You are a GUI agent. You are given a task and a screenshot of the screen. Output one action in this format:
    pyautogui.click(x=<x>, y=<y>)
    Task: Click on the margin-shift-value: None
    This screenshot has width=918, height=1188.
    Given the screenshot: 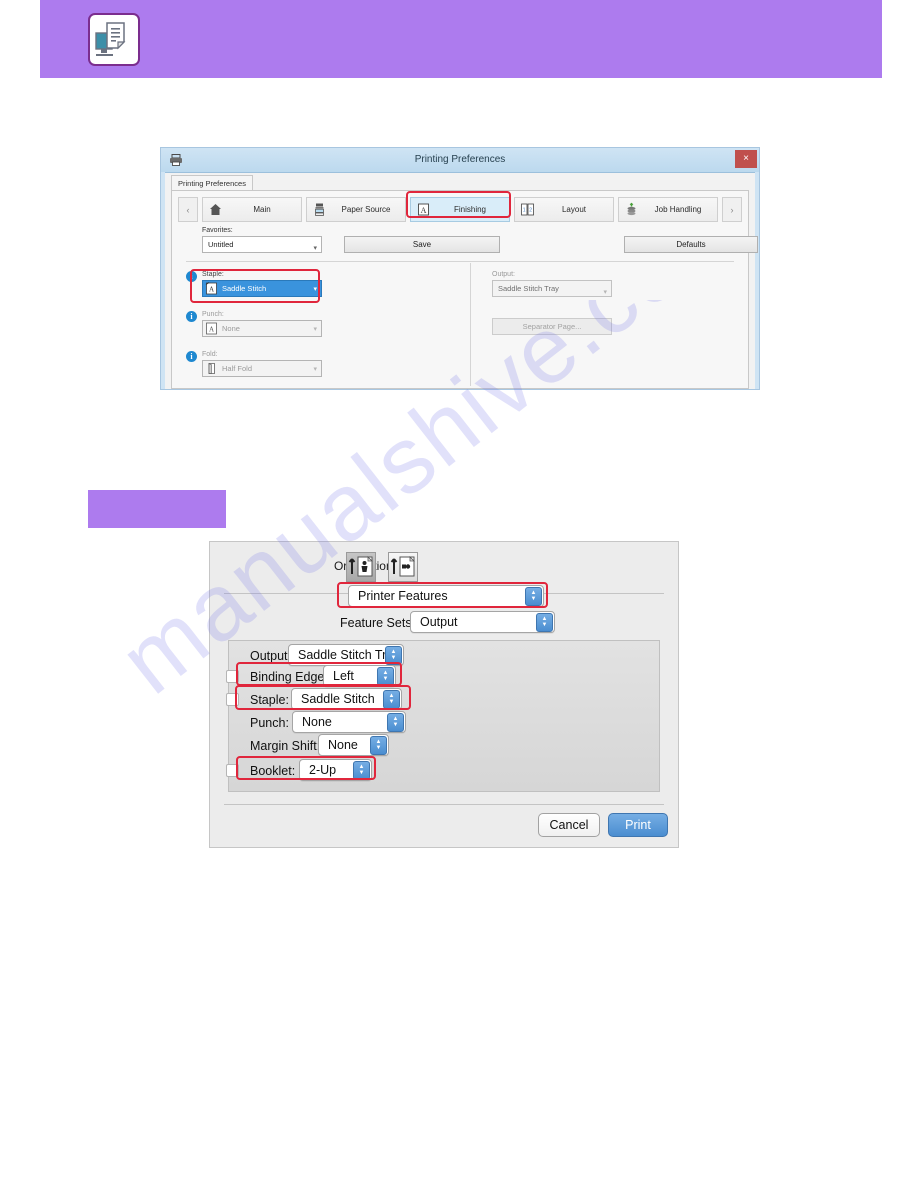 What is the action you would take?
    pyautogui.click(x=343, y=745)
    